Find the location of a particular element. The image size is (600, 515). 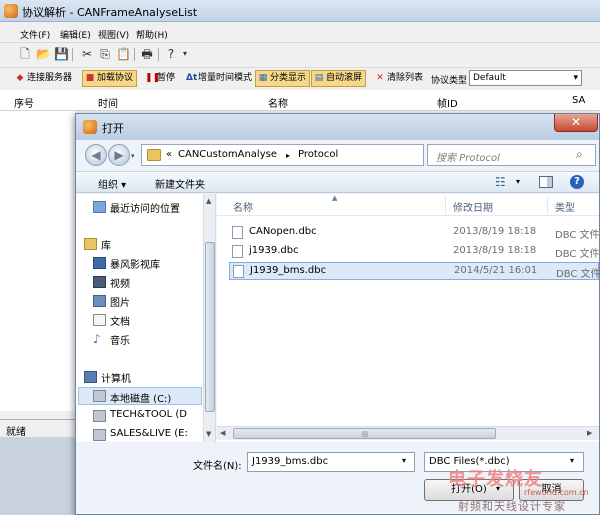

music-icon: ♪ is located at coordinates (97, 339).